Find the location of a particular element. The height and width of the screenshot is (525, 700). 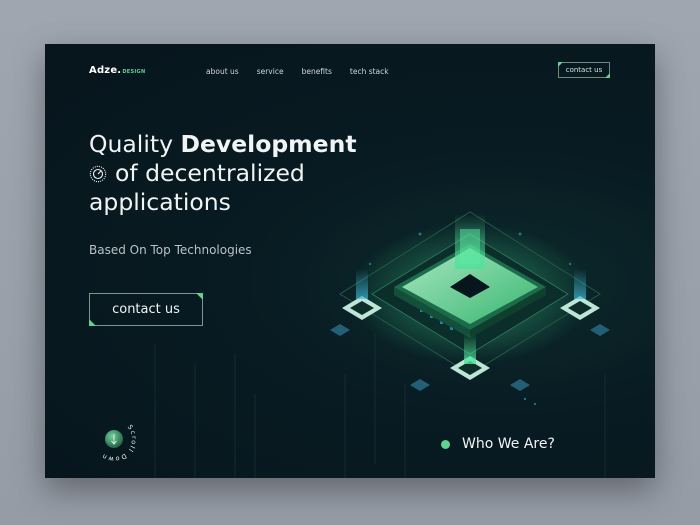

brand-name: Adze. is located at coordinates (105, 70).